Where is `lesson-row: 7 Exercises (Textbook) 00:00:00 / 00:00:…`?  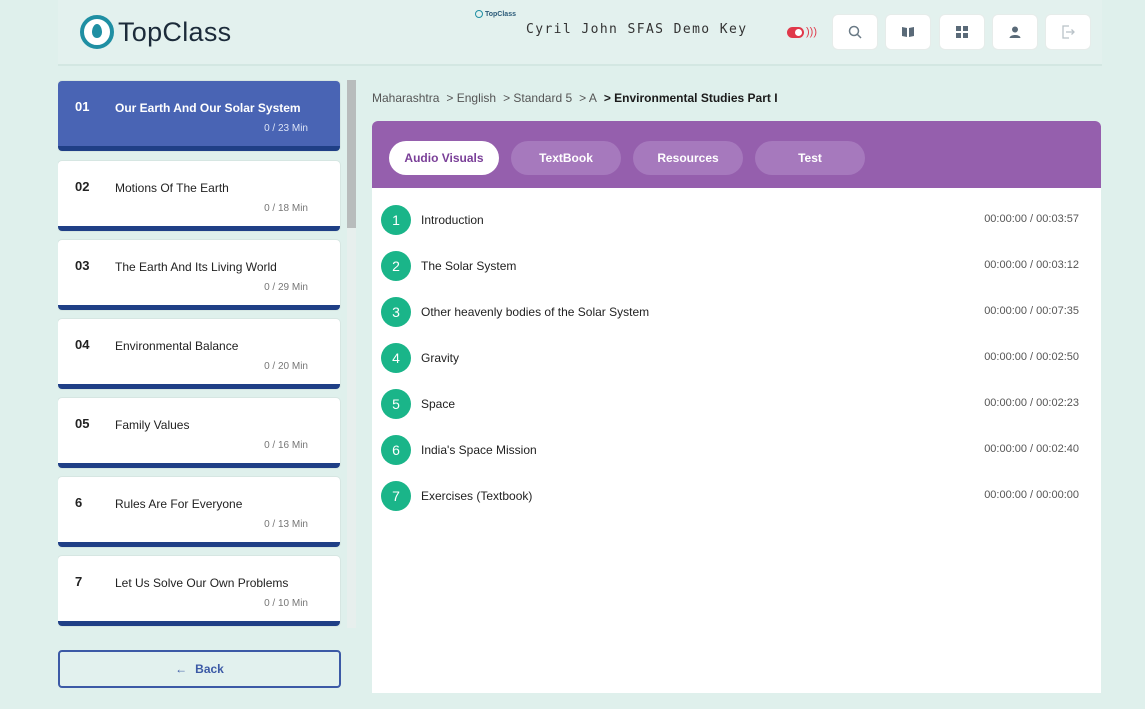 lesson-row: 7 Exercises (Textbook) 00:00:00 / 00:00:… is located at coordinates (737, 496).